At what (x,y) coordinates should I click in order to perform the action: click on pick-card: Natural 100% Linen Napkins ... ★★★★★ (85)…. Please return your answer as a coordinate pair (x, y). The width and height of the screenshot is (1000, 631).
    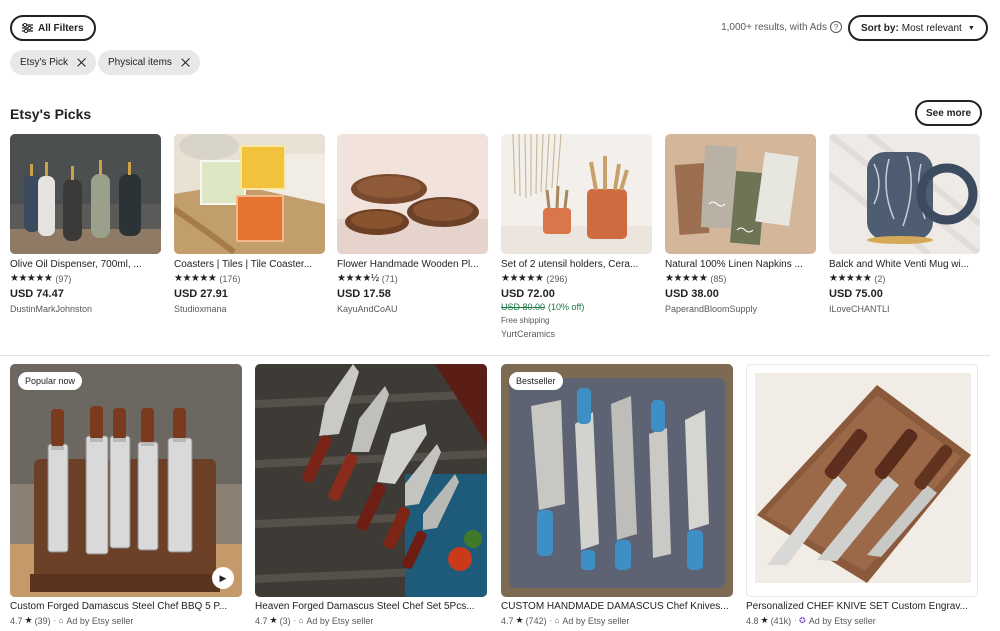
    Looking at the image, I should click on (740, 224).